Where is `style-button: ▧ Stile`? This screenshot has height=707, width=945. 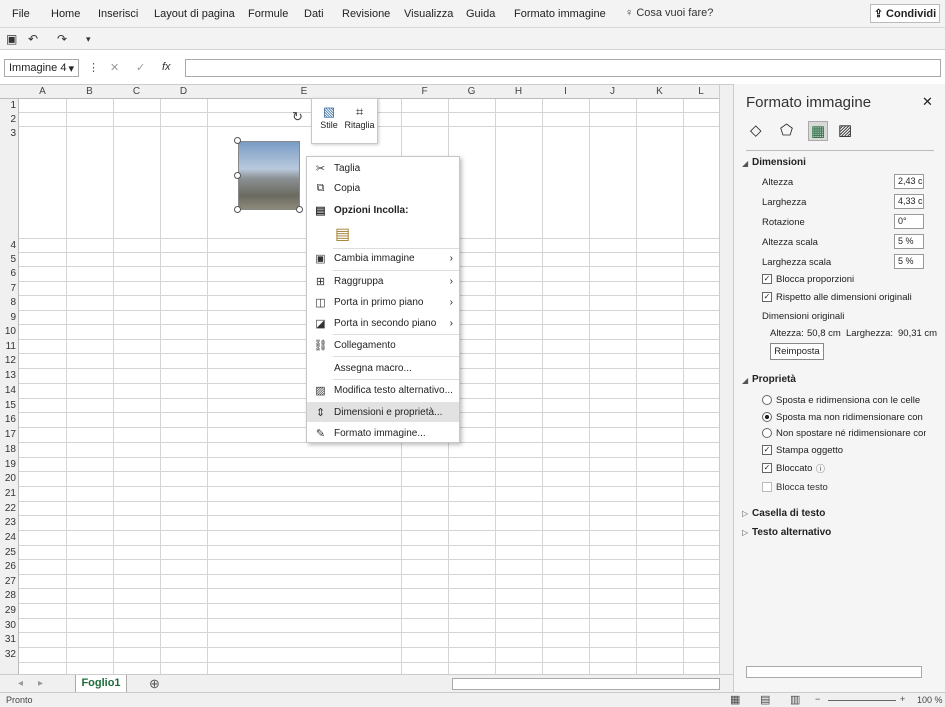 style-button: ▧ Stile is located at coordinates (329, 117).